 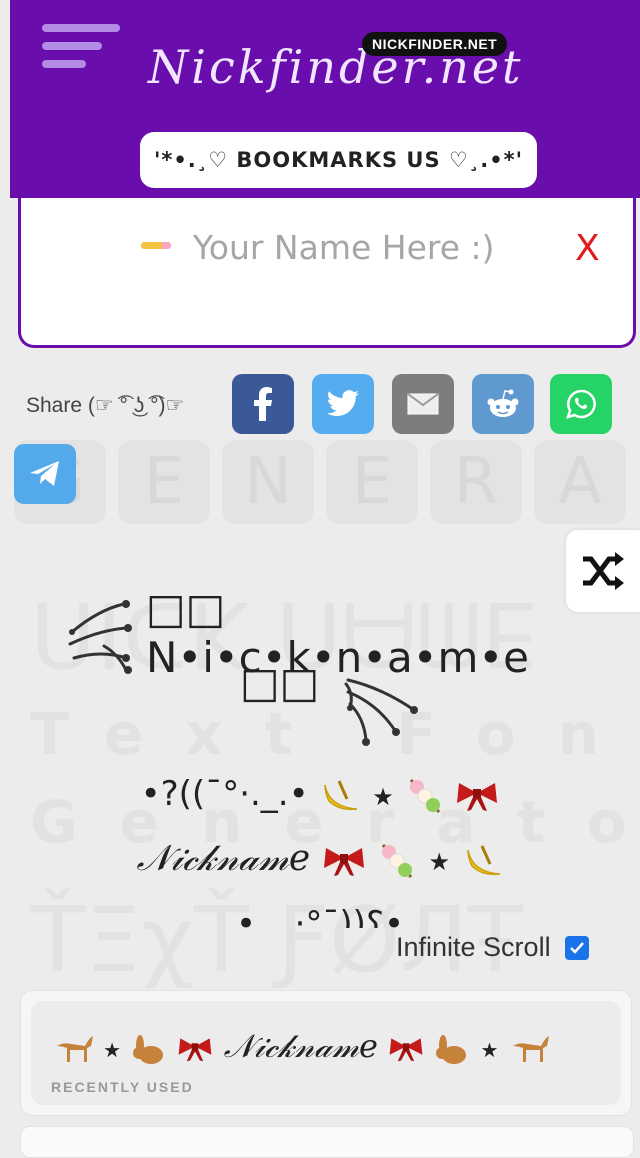 What do you see at coordinates (156, 245) in the screenshot?
I see `pencil-icon` at bounding box center [156, 245].